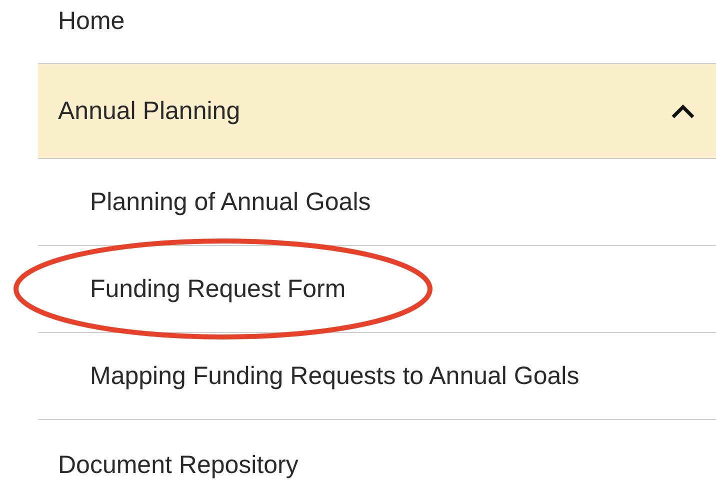 The height and width of the screenshot is (480, 716). What do you see at coordinates (335, 376) in the screenshot?
I see `submenu-link: Mapping Funding Requests to Annual Goals` at bounding box center [335, 376].